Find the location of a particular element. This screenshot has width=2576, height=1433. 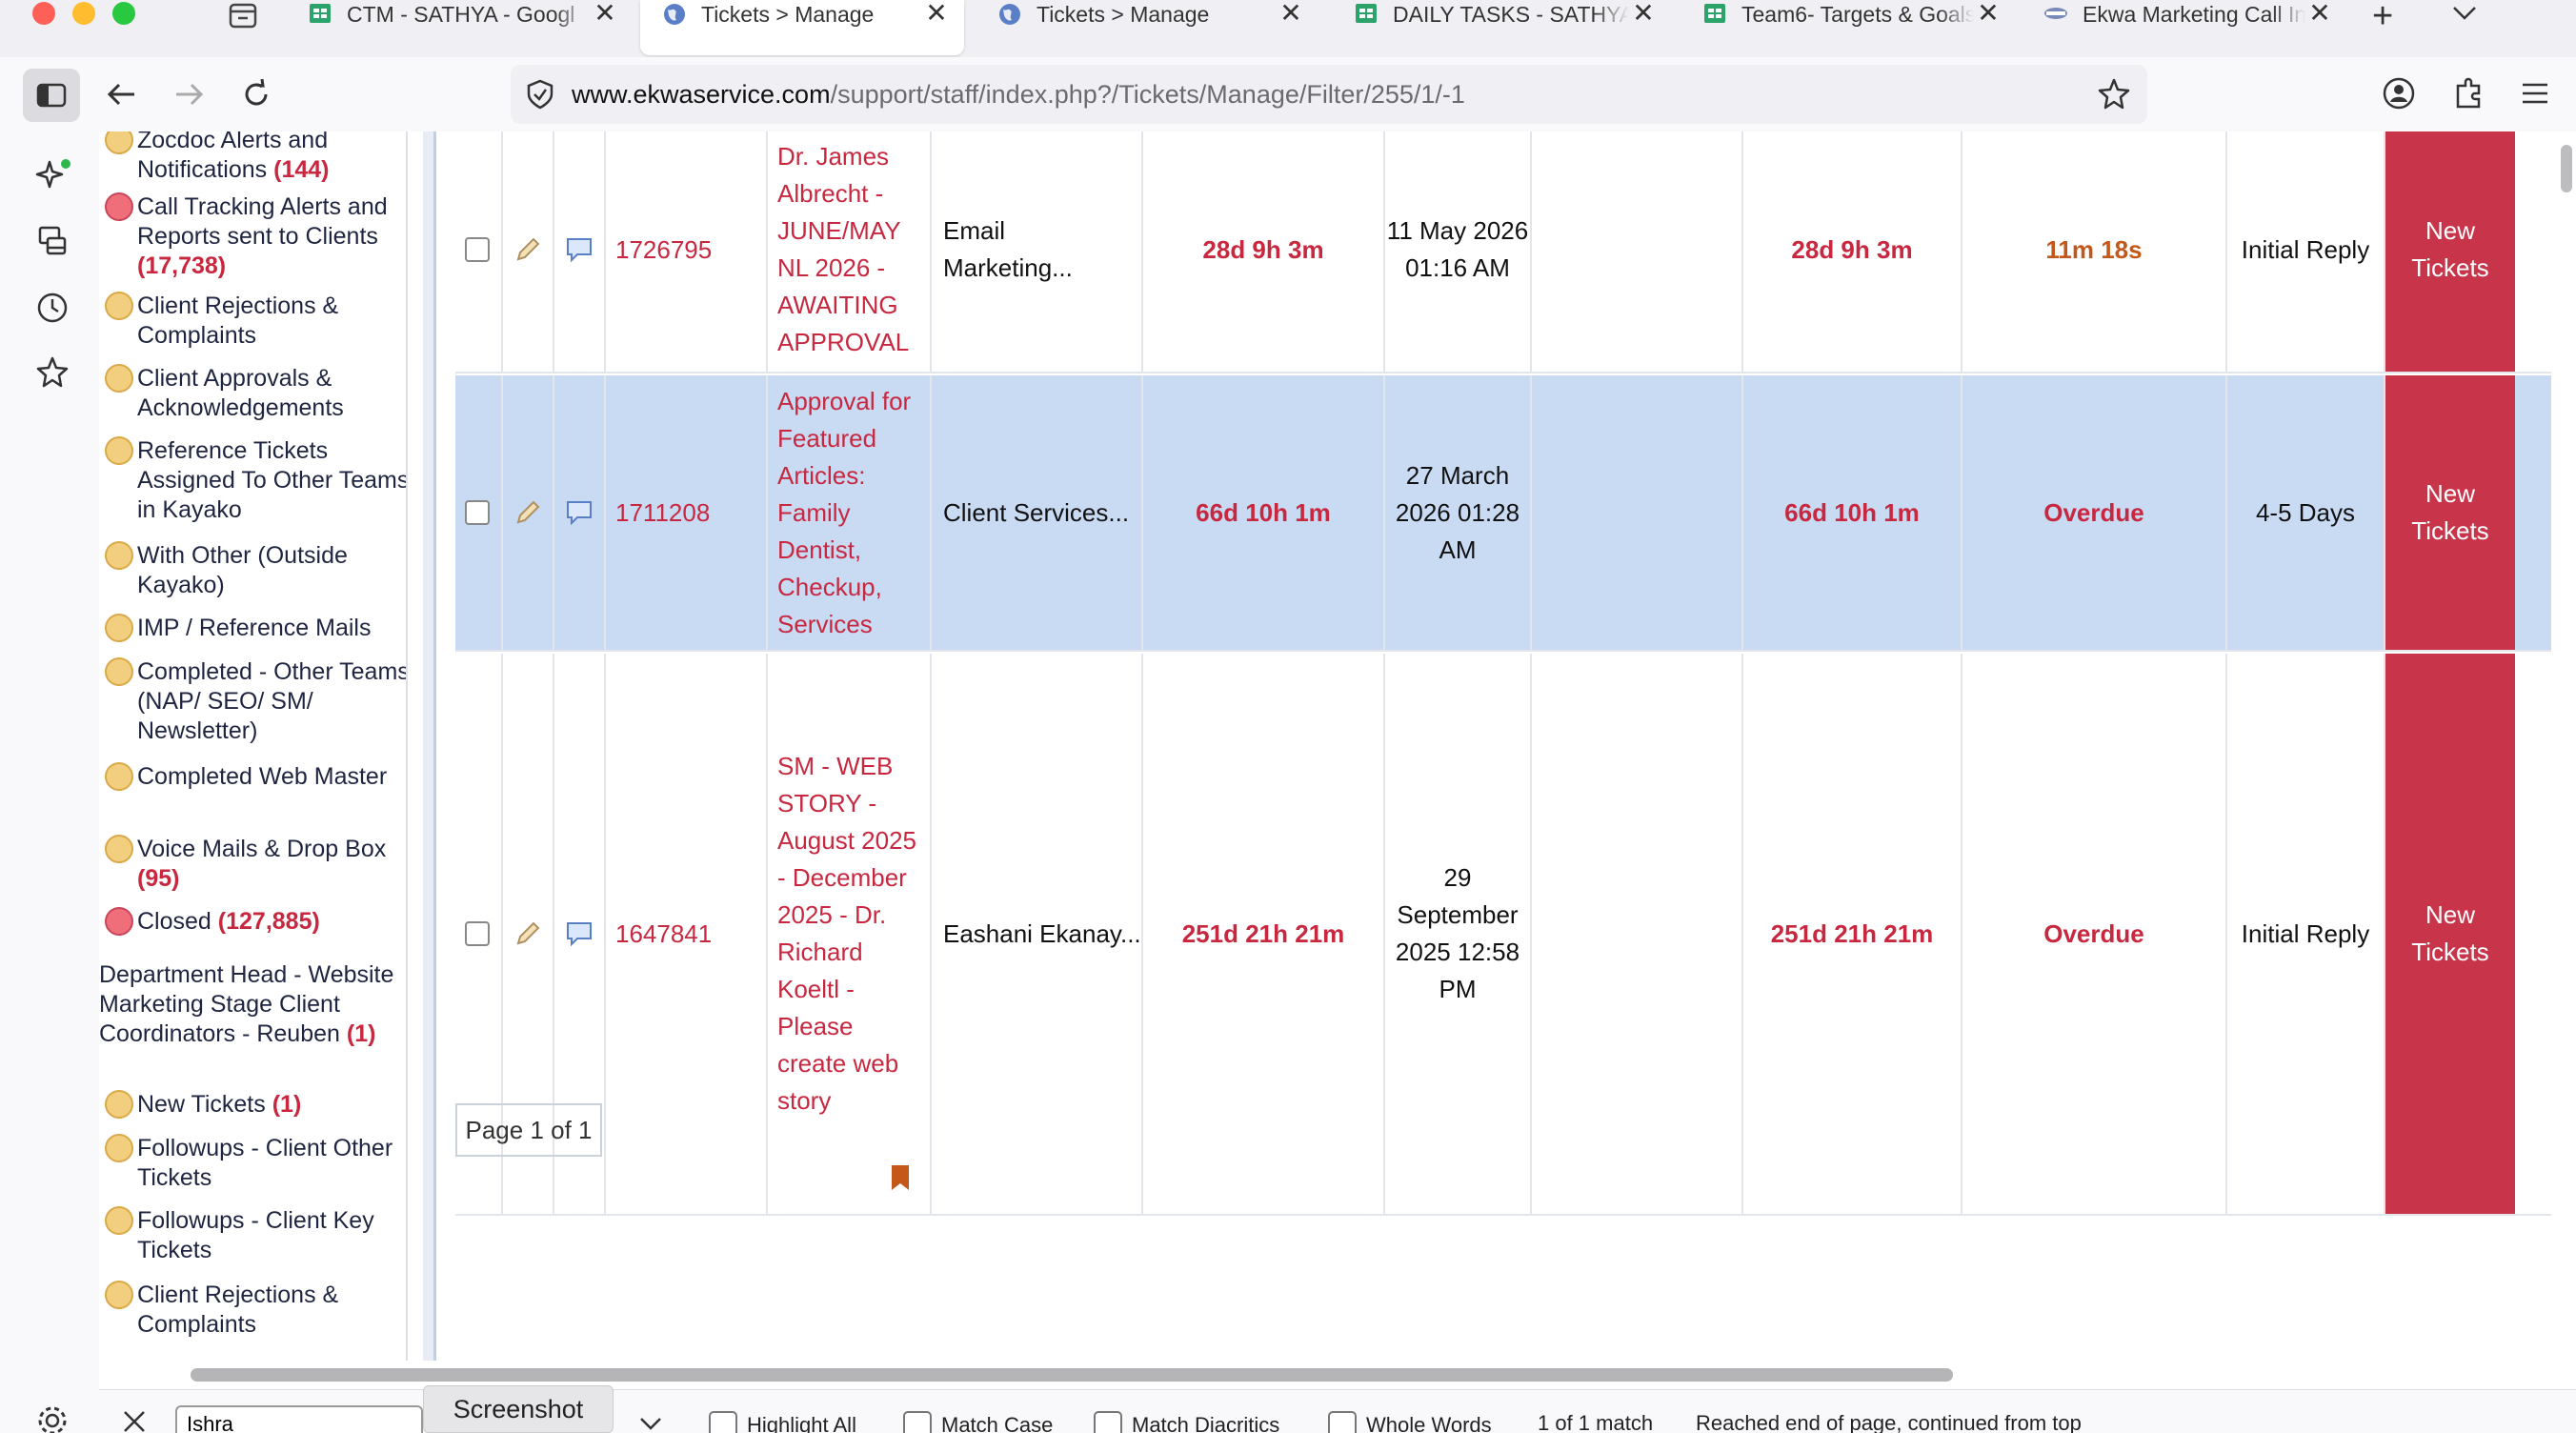

minimize-window-button is located at coordinates (84, 13).